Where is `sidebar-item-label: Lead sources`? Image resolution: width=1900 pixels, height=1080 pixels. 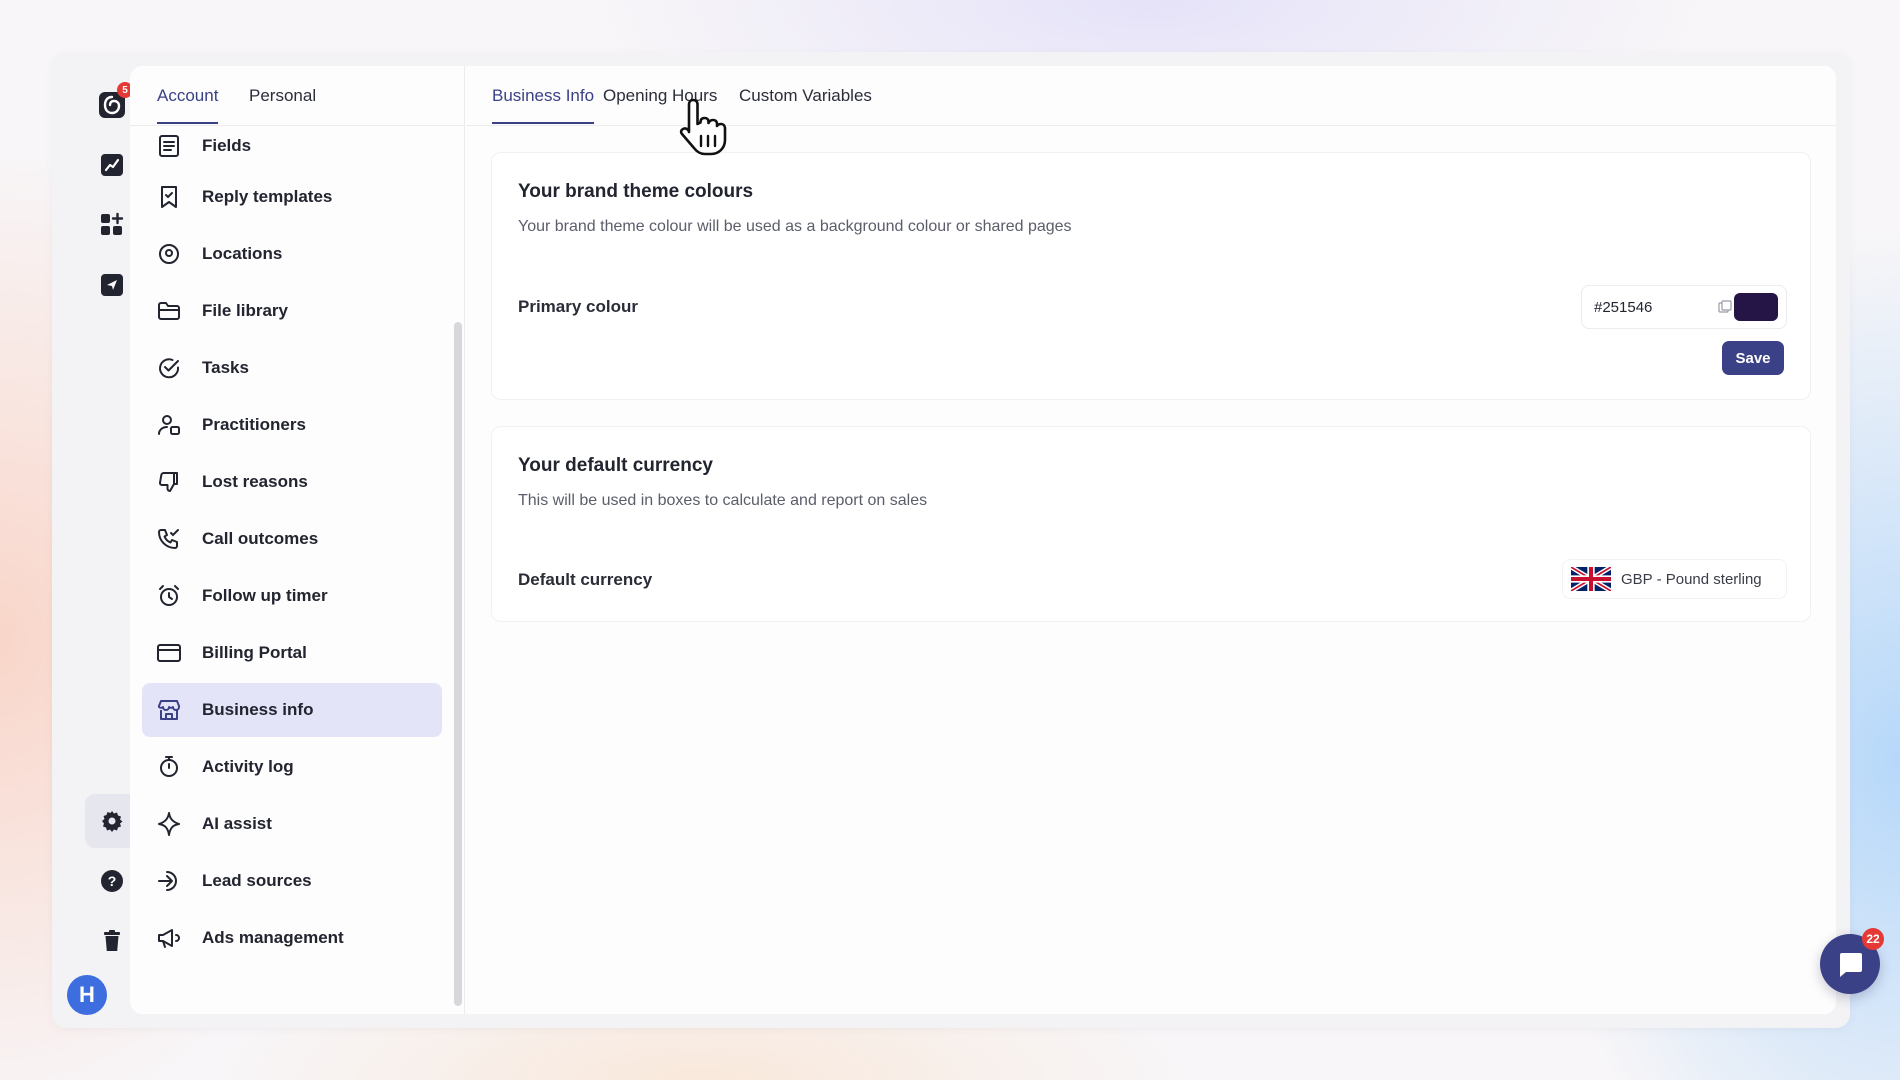 sidebar-item-label: Lead sources is located at coordinates (257, 880).